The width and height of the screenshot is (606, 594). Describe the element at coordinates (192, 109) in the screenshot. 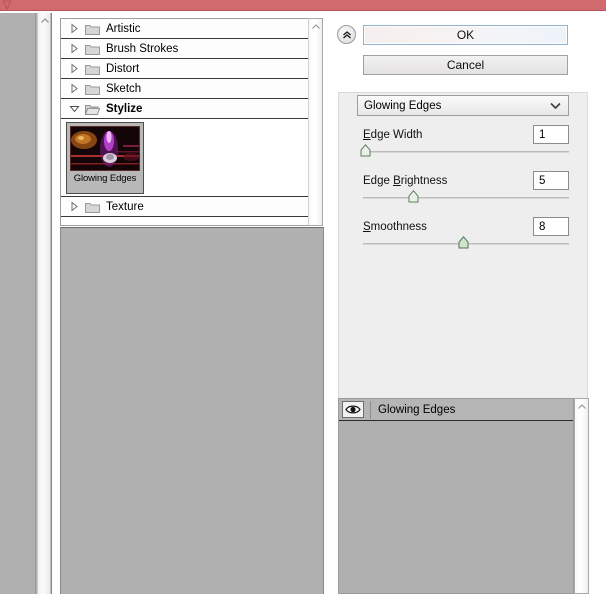

I see `tree-row-stylize: Stylize` at that location.